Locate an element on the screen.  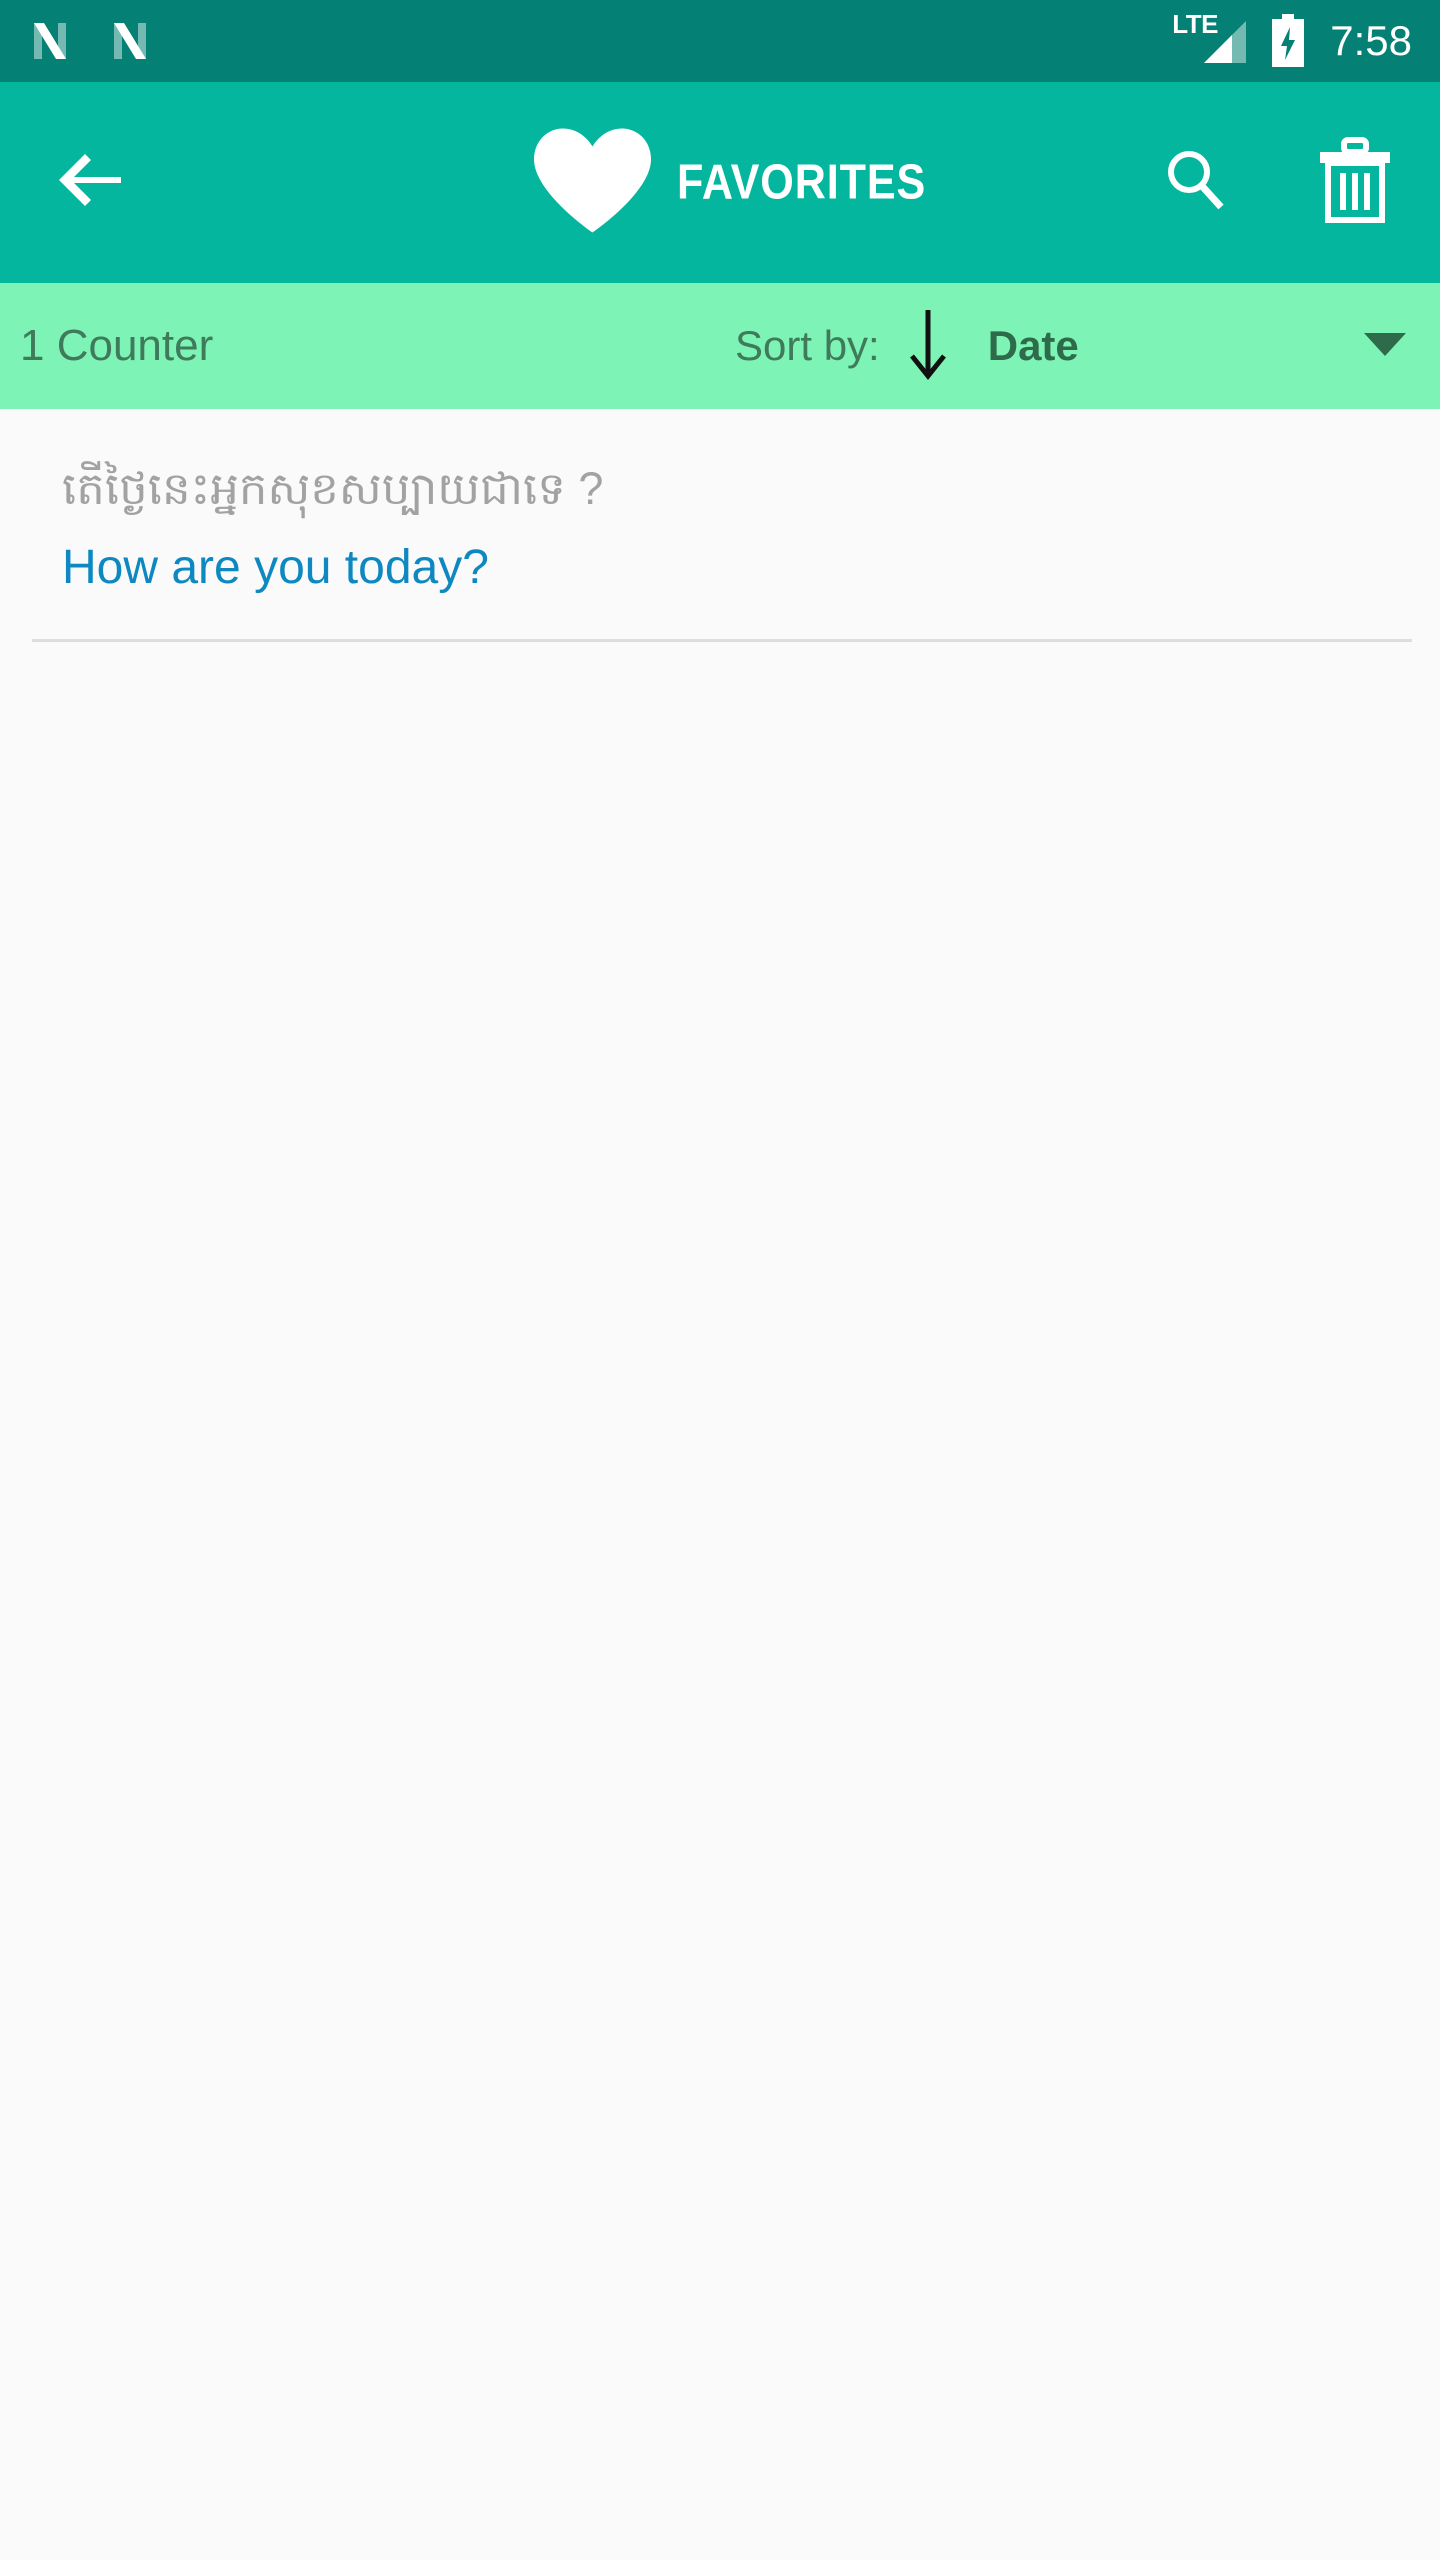
sort-direction-toggle is located at coordinates (928, 346).